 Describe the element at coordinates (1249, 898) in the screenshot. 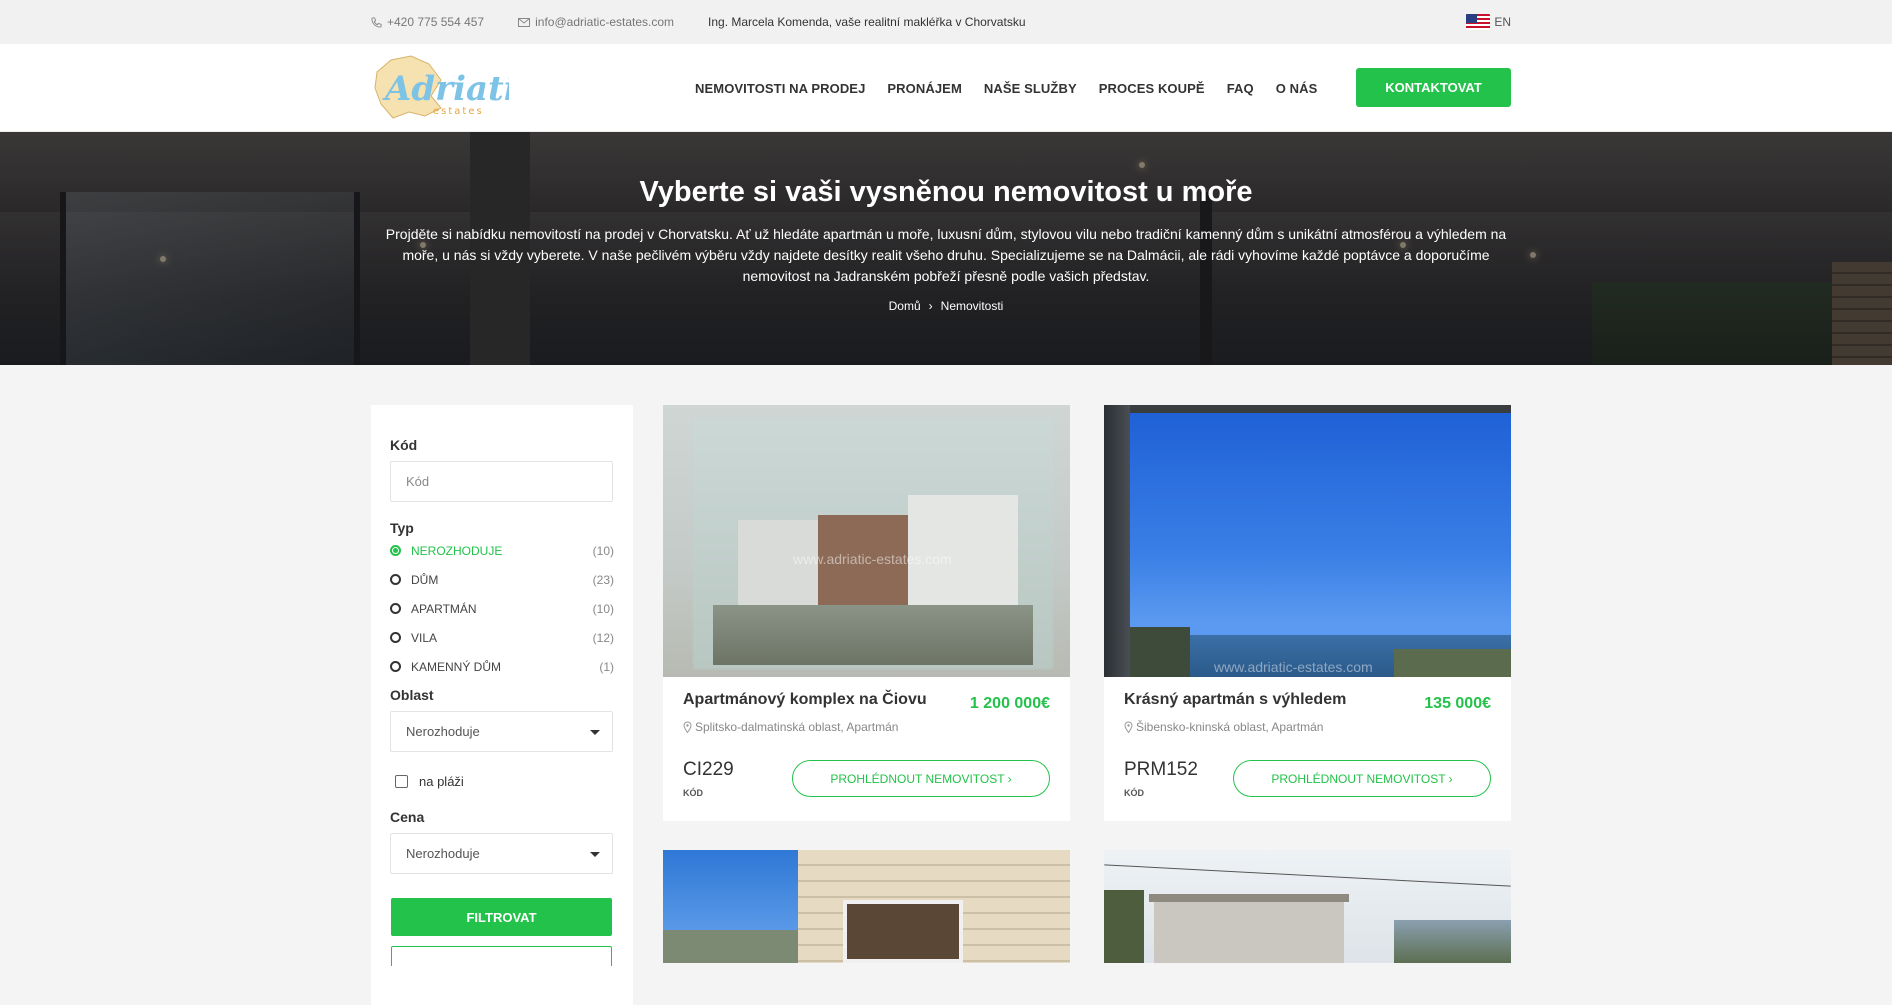

I see `image-roof` at that location.